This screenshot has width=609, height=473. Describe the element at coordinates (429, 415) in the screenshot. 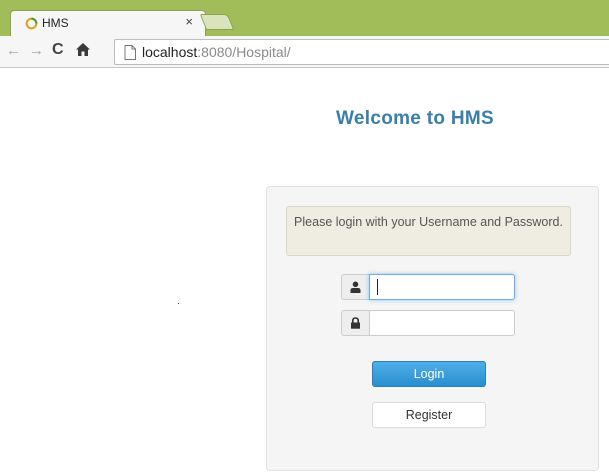

I see `register-button: Register` at that location.